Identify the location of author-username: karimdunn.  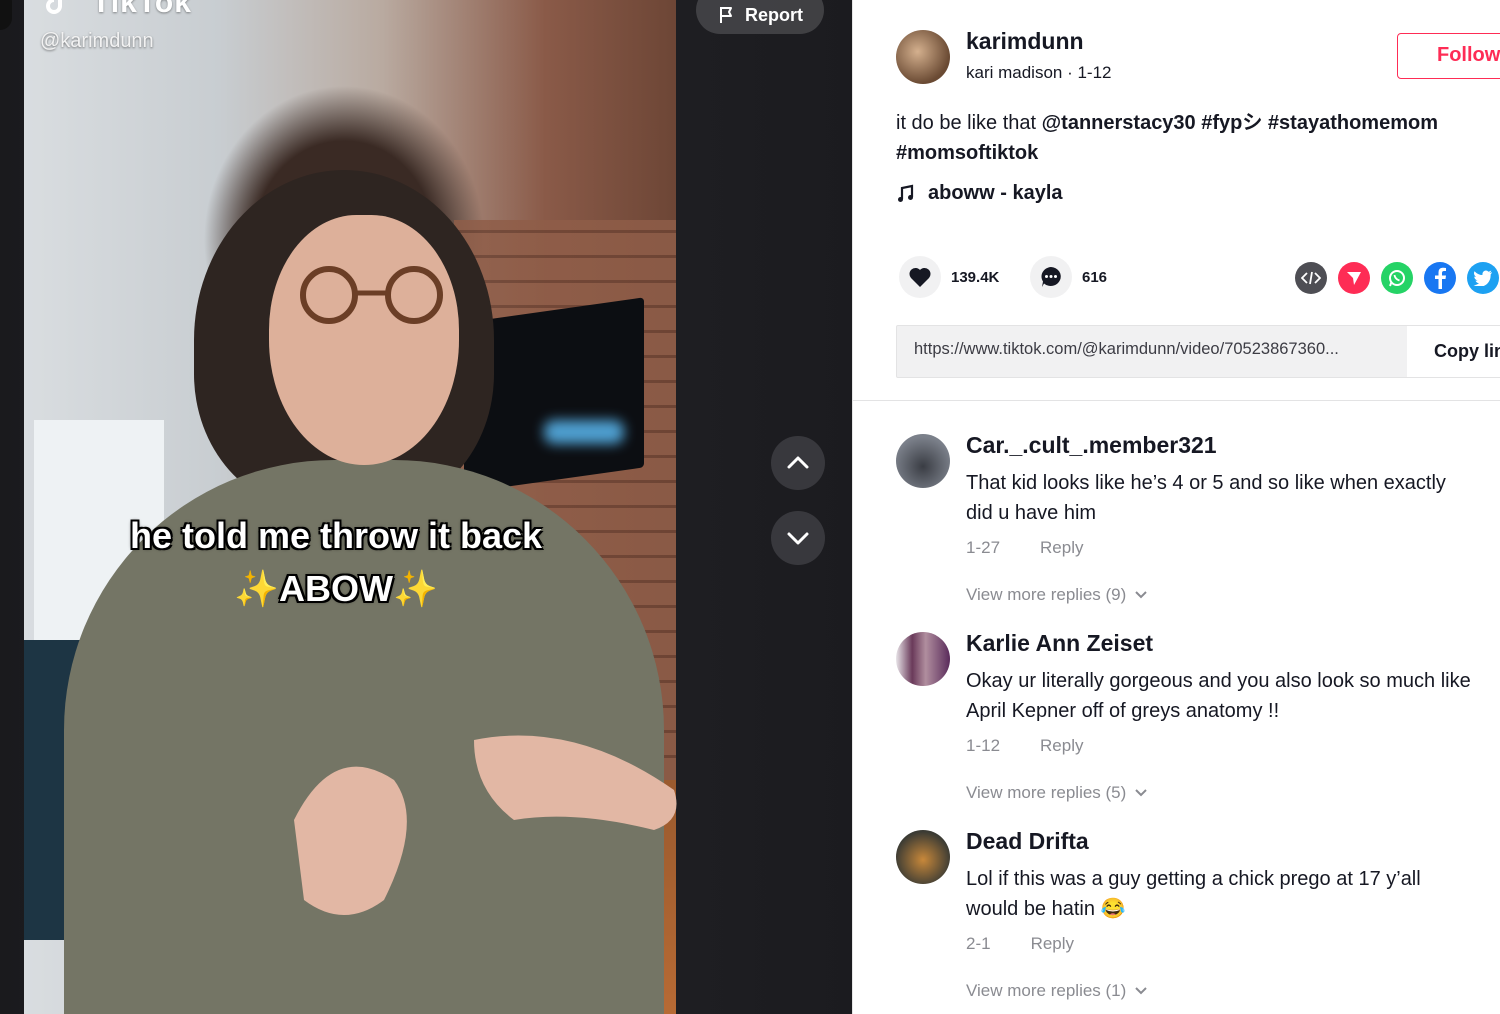
(1025, 41).